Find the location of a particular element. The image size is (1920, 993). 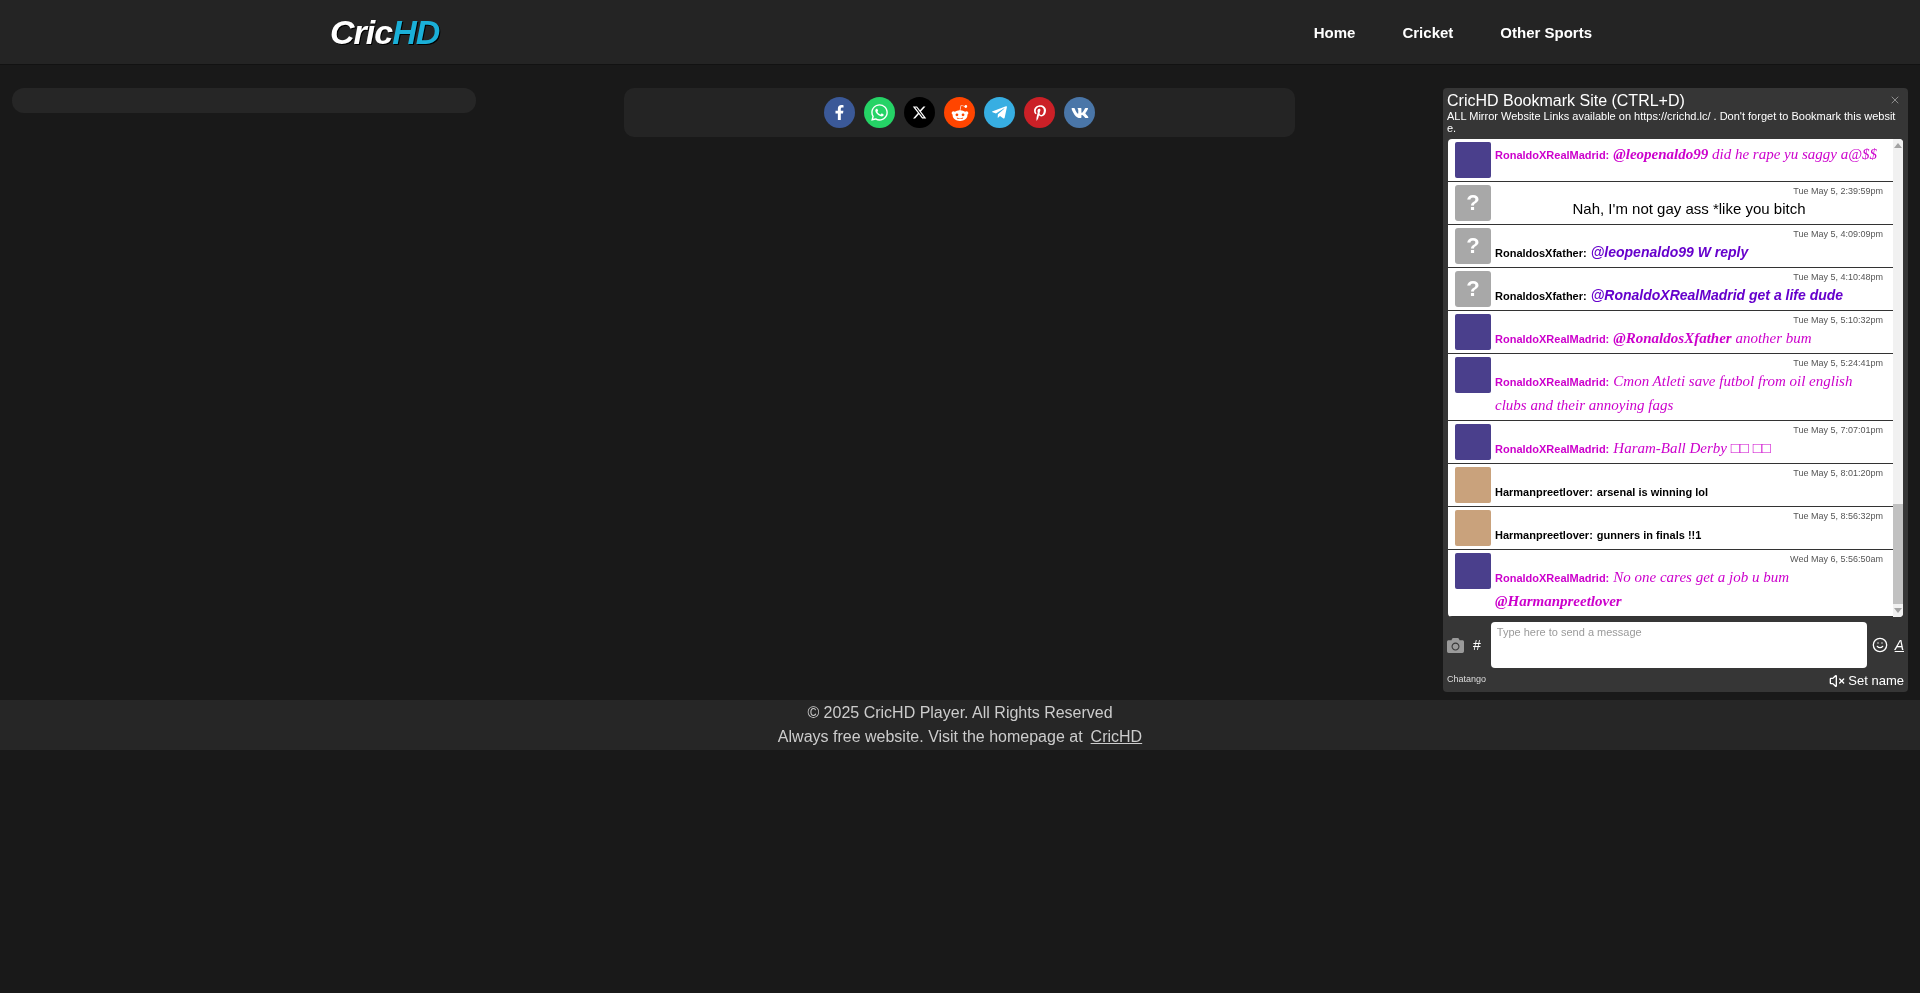

footer-text: Always free website. Visit the homepage at is located at coordinates (930, 736).